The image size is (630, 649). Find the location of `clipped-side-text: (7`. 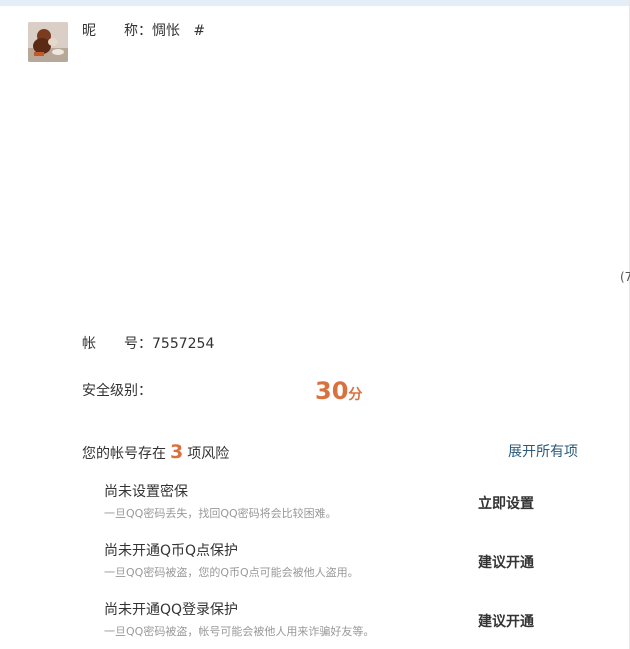

clipped-side-text: (7 is located at coordinates (625, 277).